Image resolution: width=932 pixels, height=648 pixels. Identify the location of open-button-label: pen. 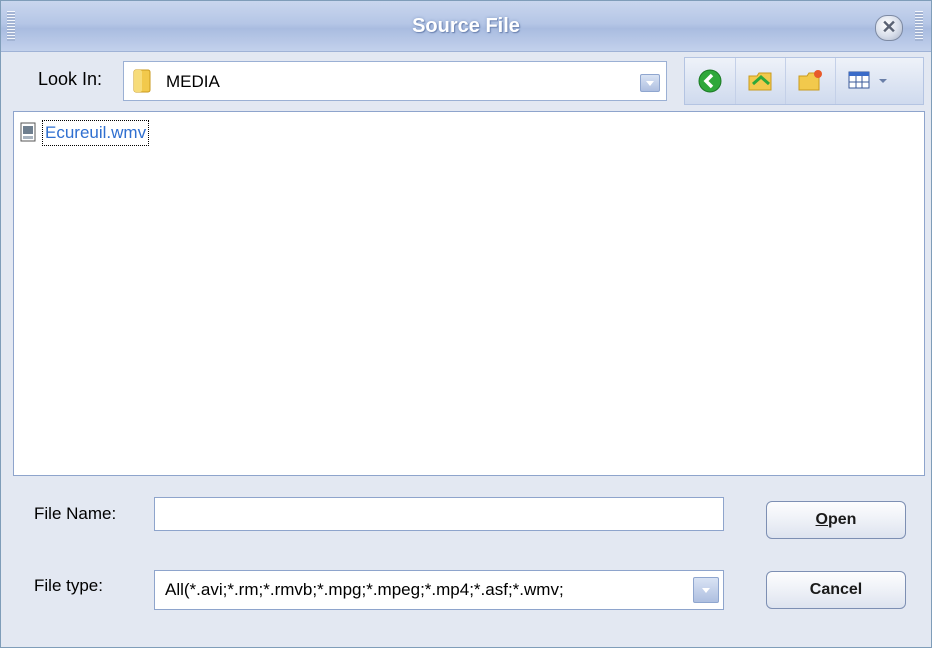
(842, 519).